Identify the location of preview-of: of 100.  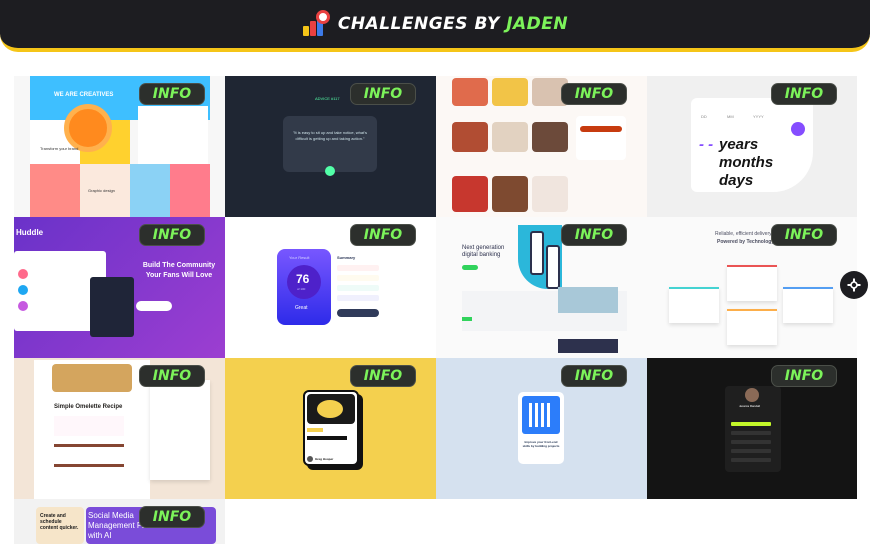
(301, 289).